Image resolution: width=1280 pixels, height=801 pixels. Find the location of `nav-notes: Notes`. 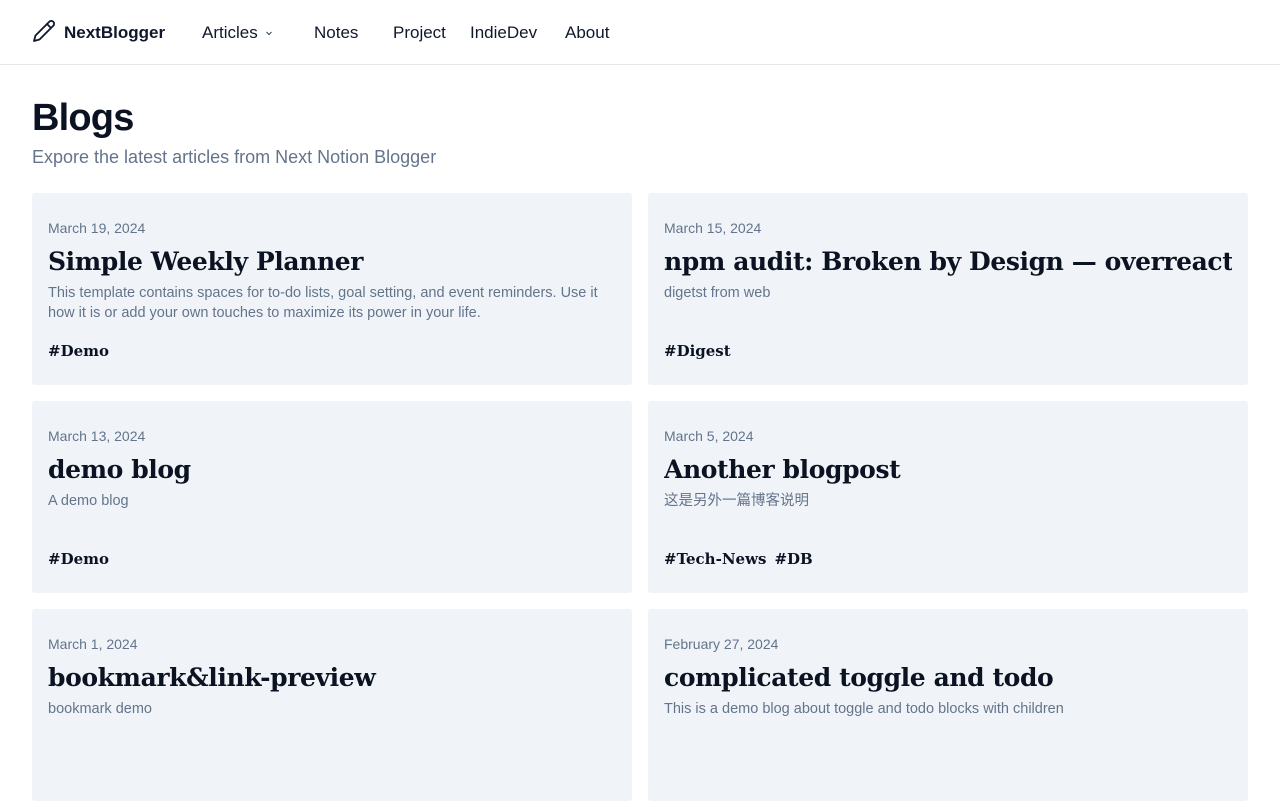

nav-notes: Notes is located at coordinates (336, 33).